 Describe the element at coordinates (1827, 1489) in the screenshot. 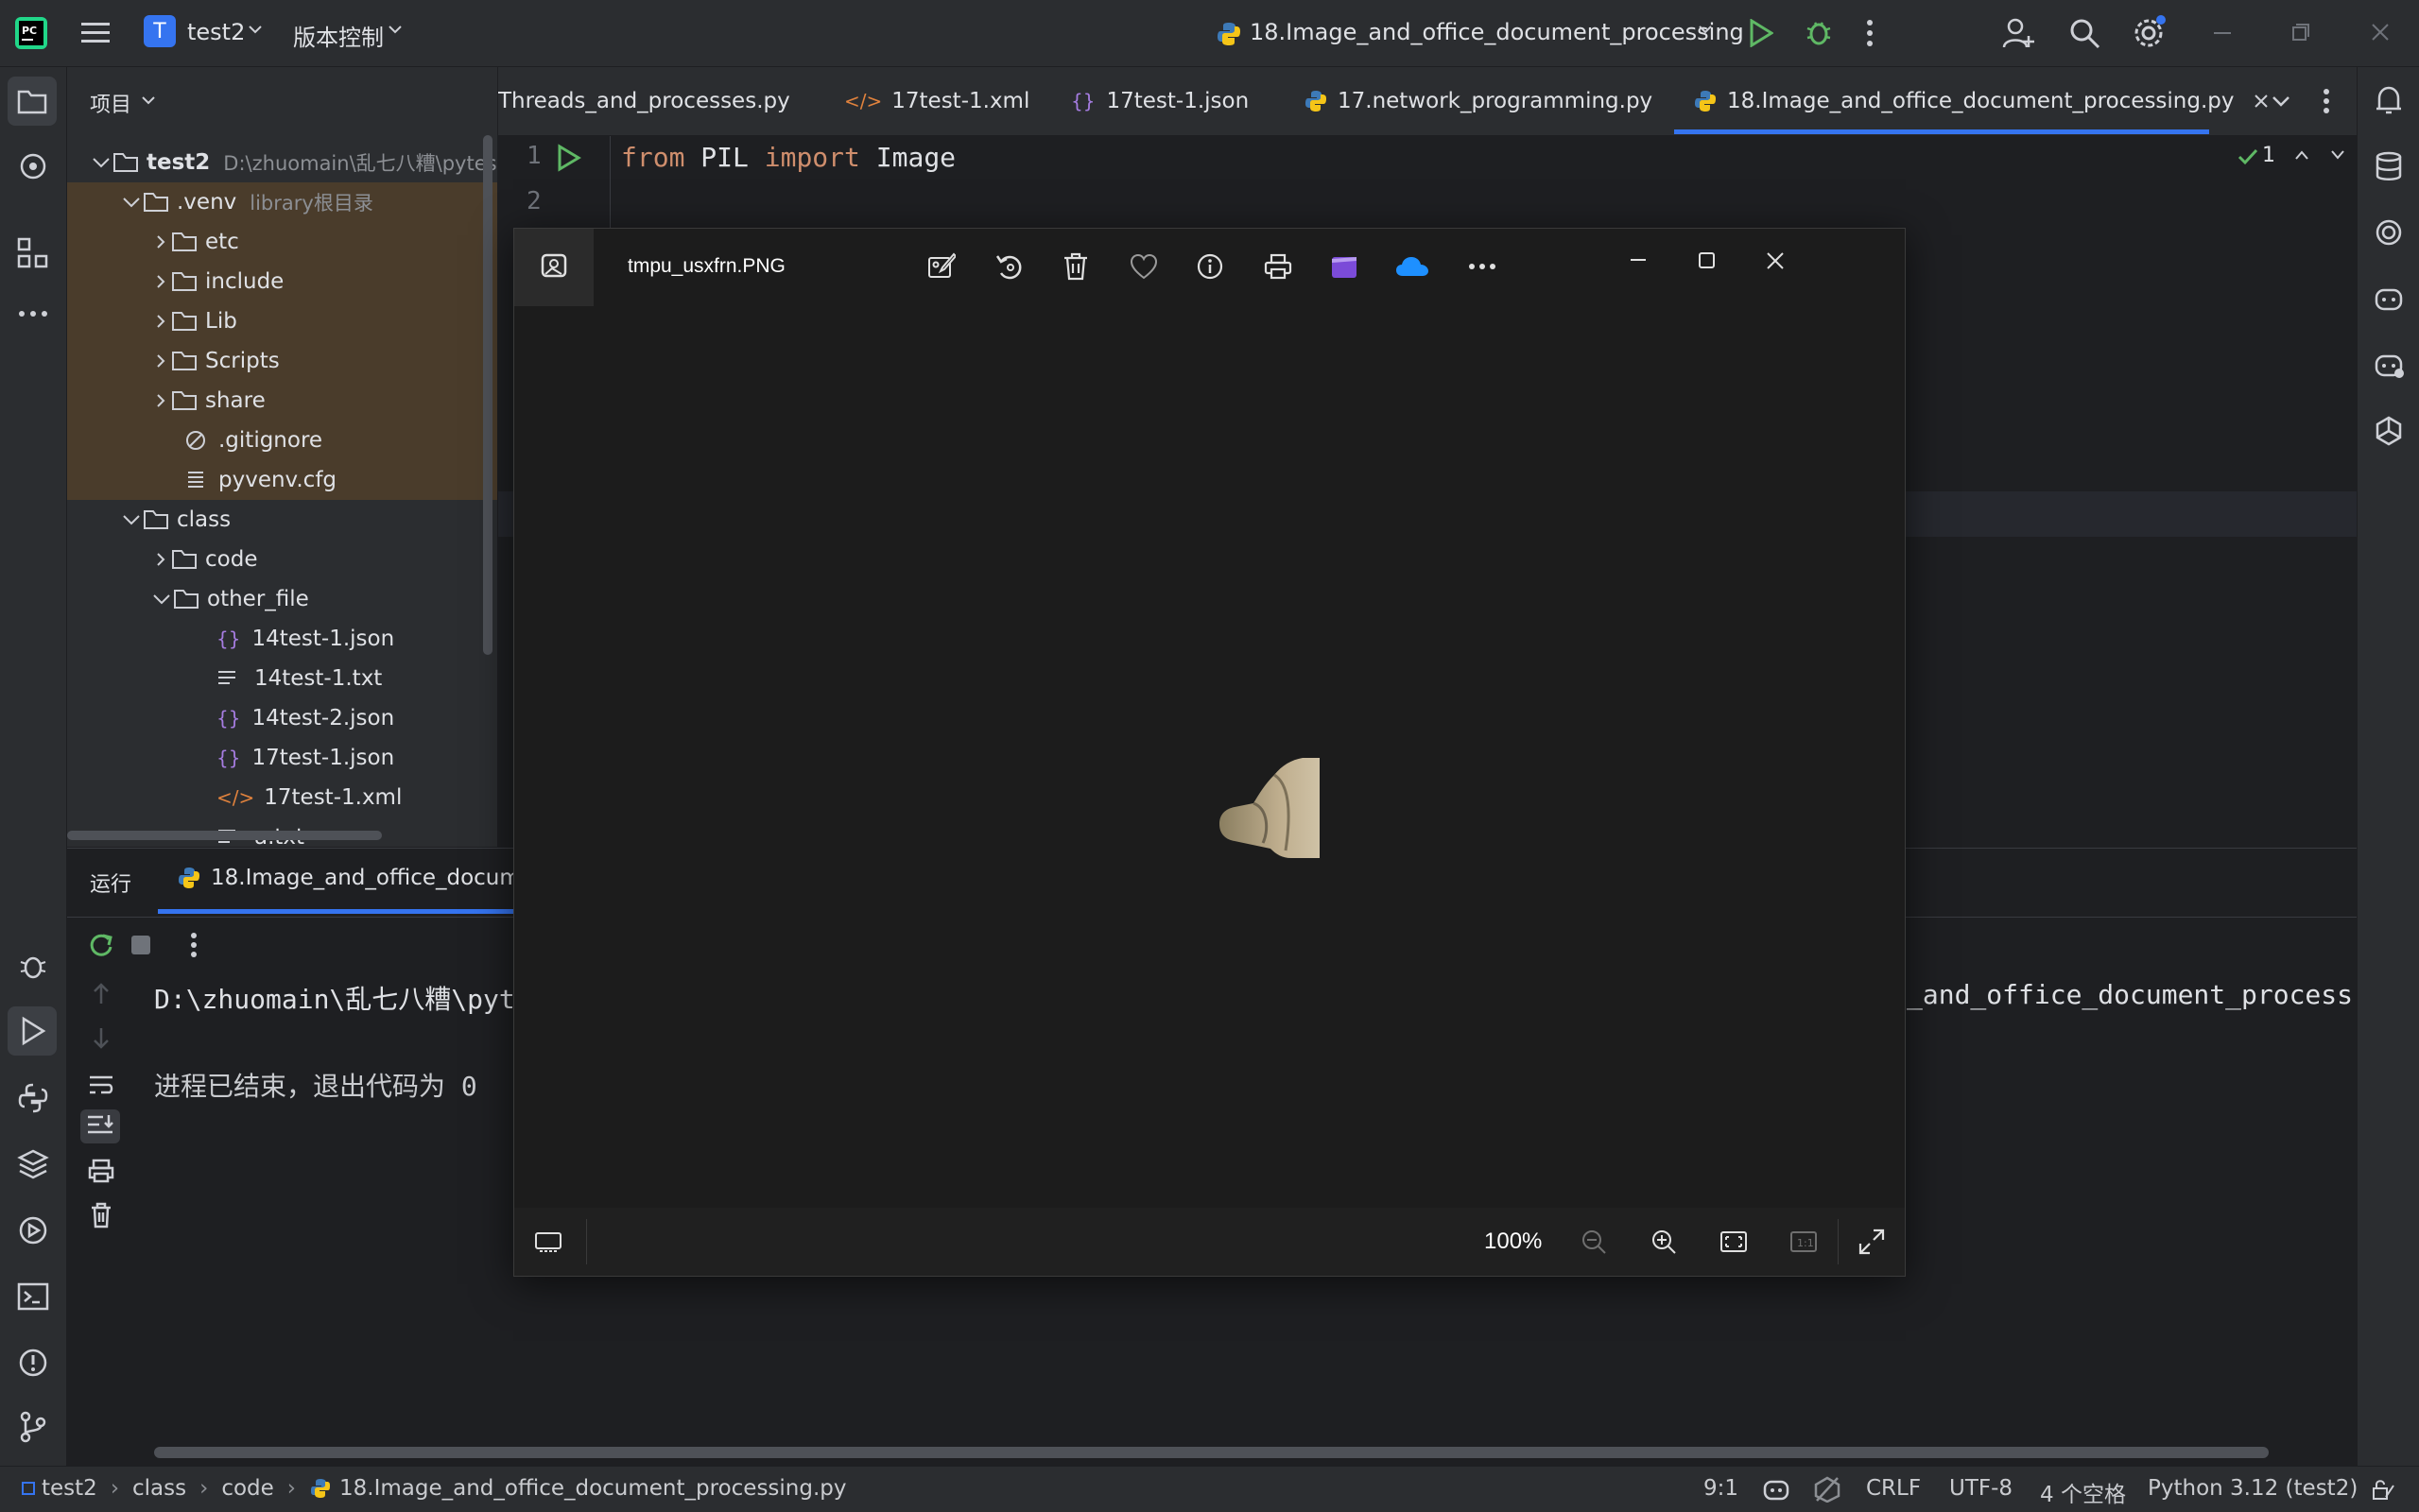

I see `ai-status-icon` at that location.